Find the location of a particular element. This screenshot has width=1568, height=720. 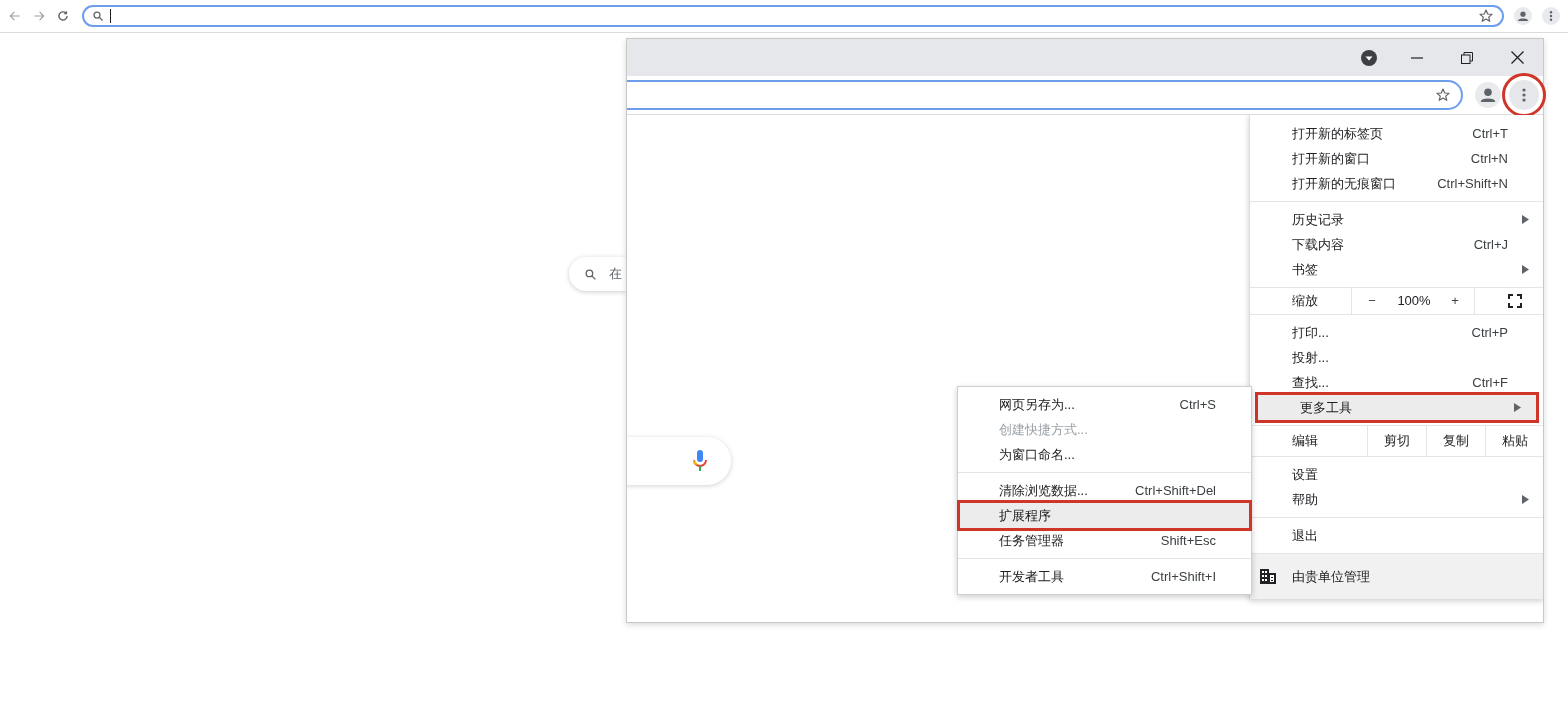

menu-item: 历史记录 is located at coordinates (1396, 219).